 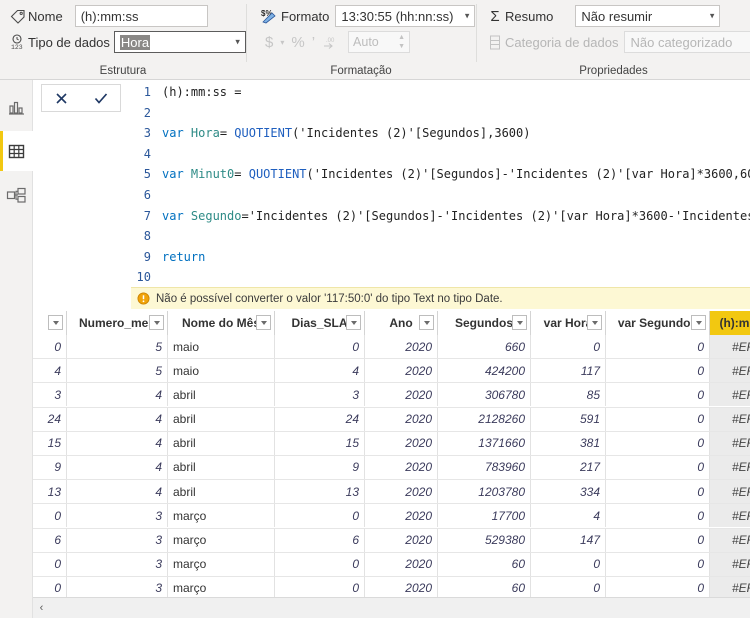 What do you see at coordinates (16, 107) in the screenshot?
I see `sidebar-item-report-view` at bounding box center [16, 107].